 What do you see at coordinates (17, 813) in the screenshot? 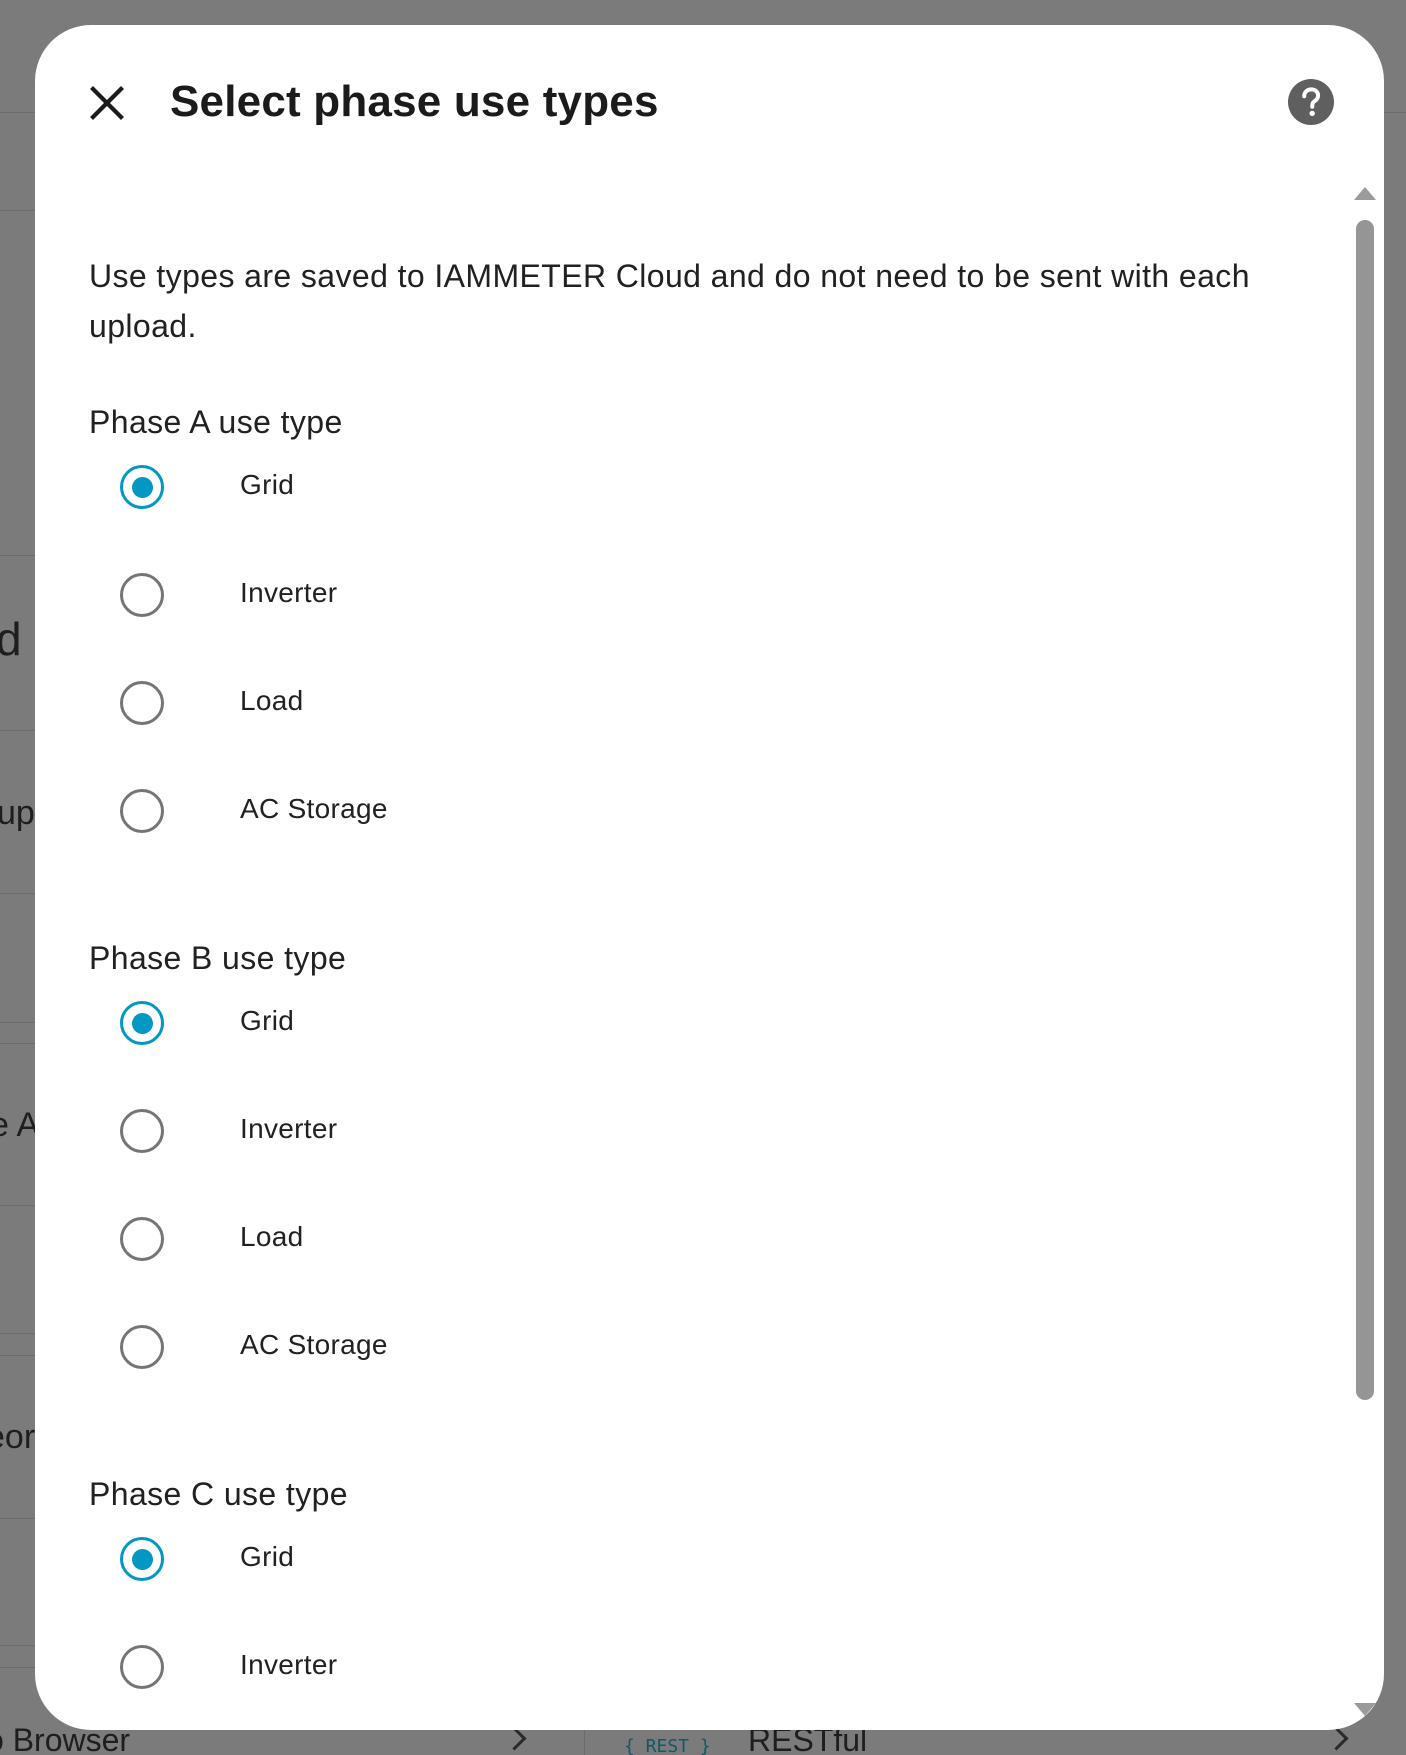
I see `background-text-fragment: kup` at bounding box center [17, 813].